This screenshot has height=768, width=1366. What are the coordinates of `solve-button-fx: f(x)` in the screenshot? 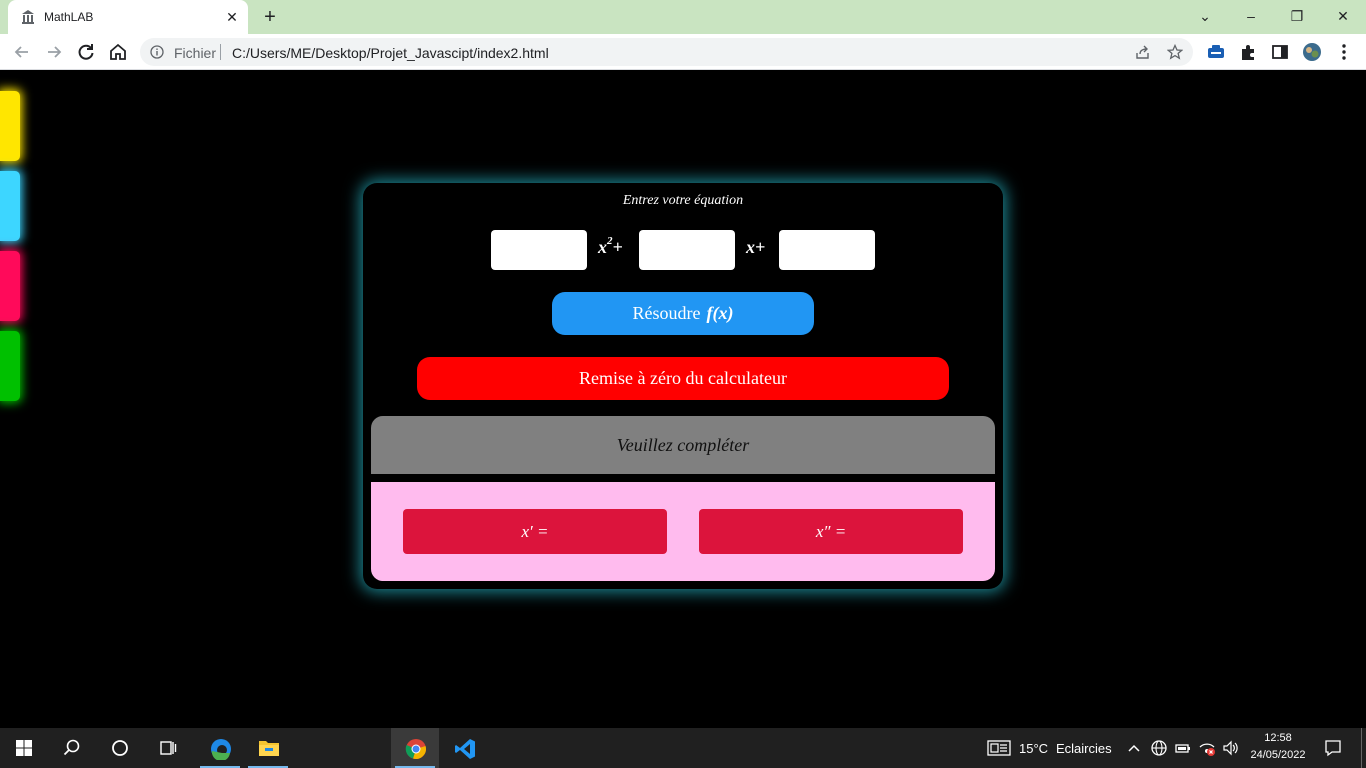 It's located at (720, 313).